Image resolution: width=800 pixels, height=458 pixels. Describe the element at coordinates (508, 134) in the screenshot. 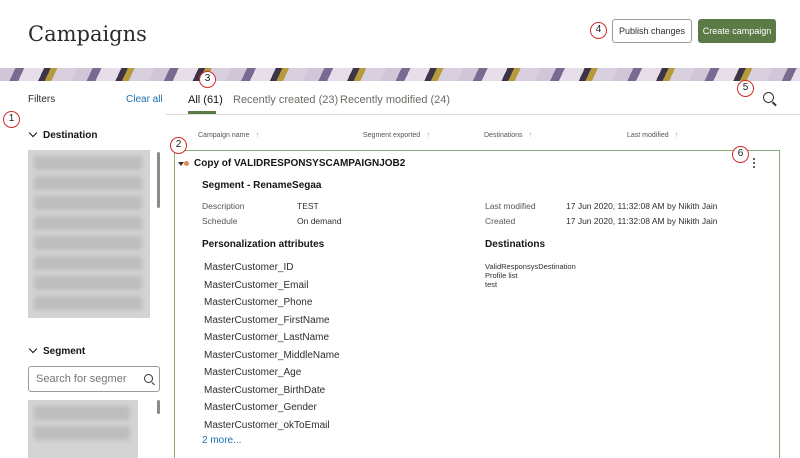

I see `column-header-destinations: Destinations ↑` at that location.